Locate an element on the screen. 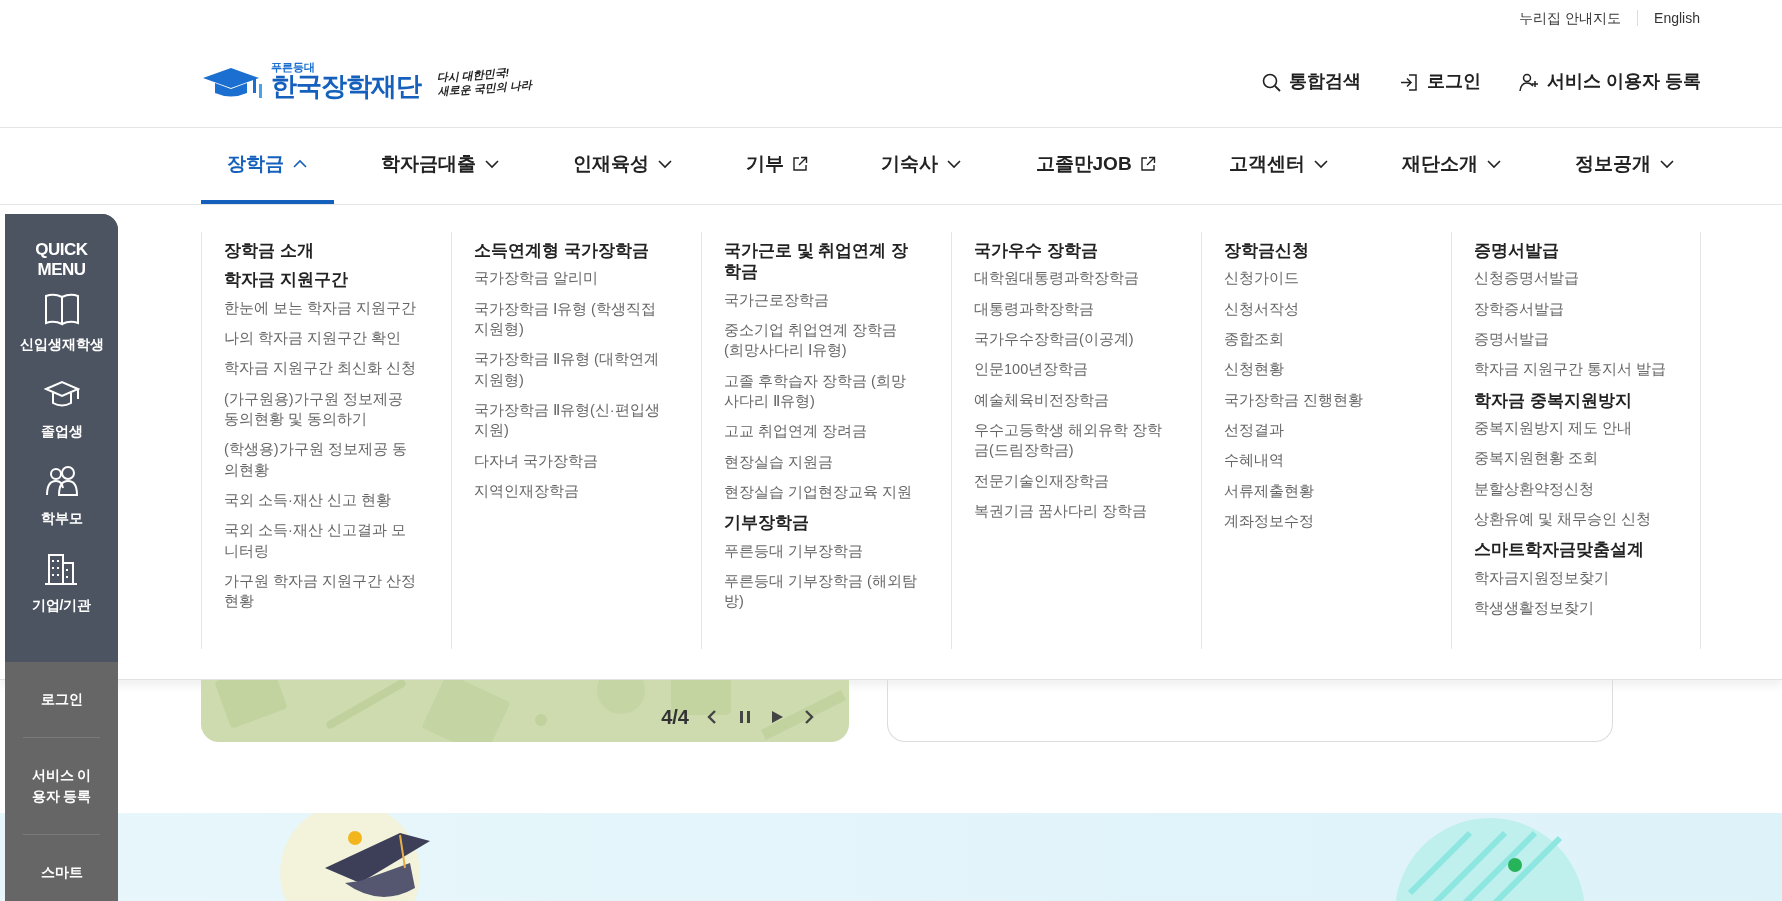  menu-link: 복권기금 꿈사다리 장학금 is located at coordinates (1072, 511).